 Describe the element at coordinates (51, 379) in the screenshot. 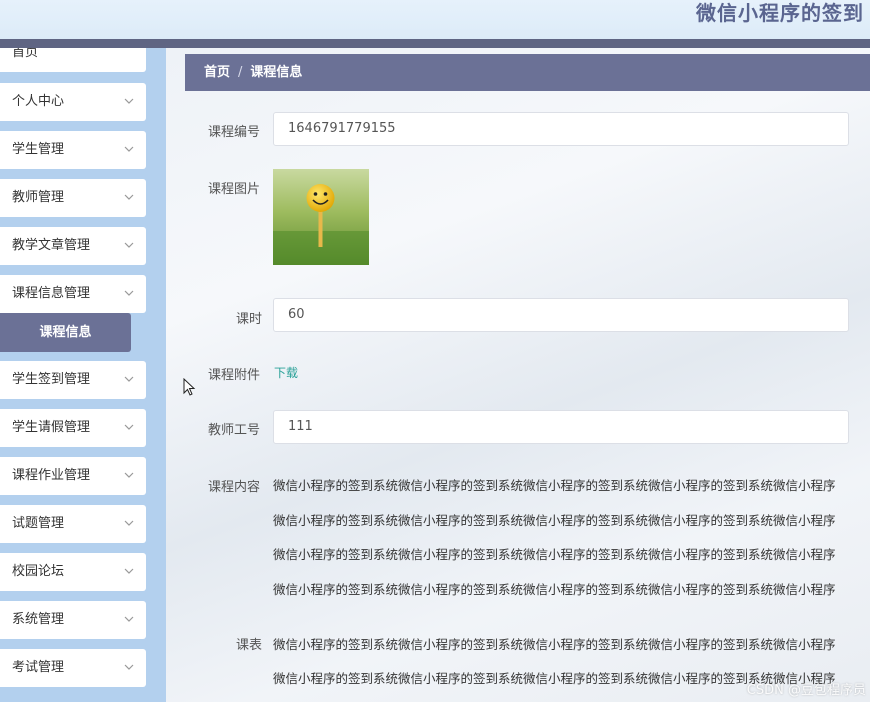

I see `sidebar-item-label: 学生签到管理` at that location.